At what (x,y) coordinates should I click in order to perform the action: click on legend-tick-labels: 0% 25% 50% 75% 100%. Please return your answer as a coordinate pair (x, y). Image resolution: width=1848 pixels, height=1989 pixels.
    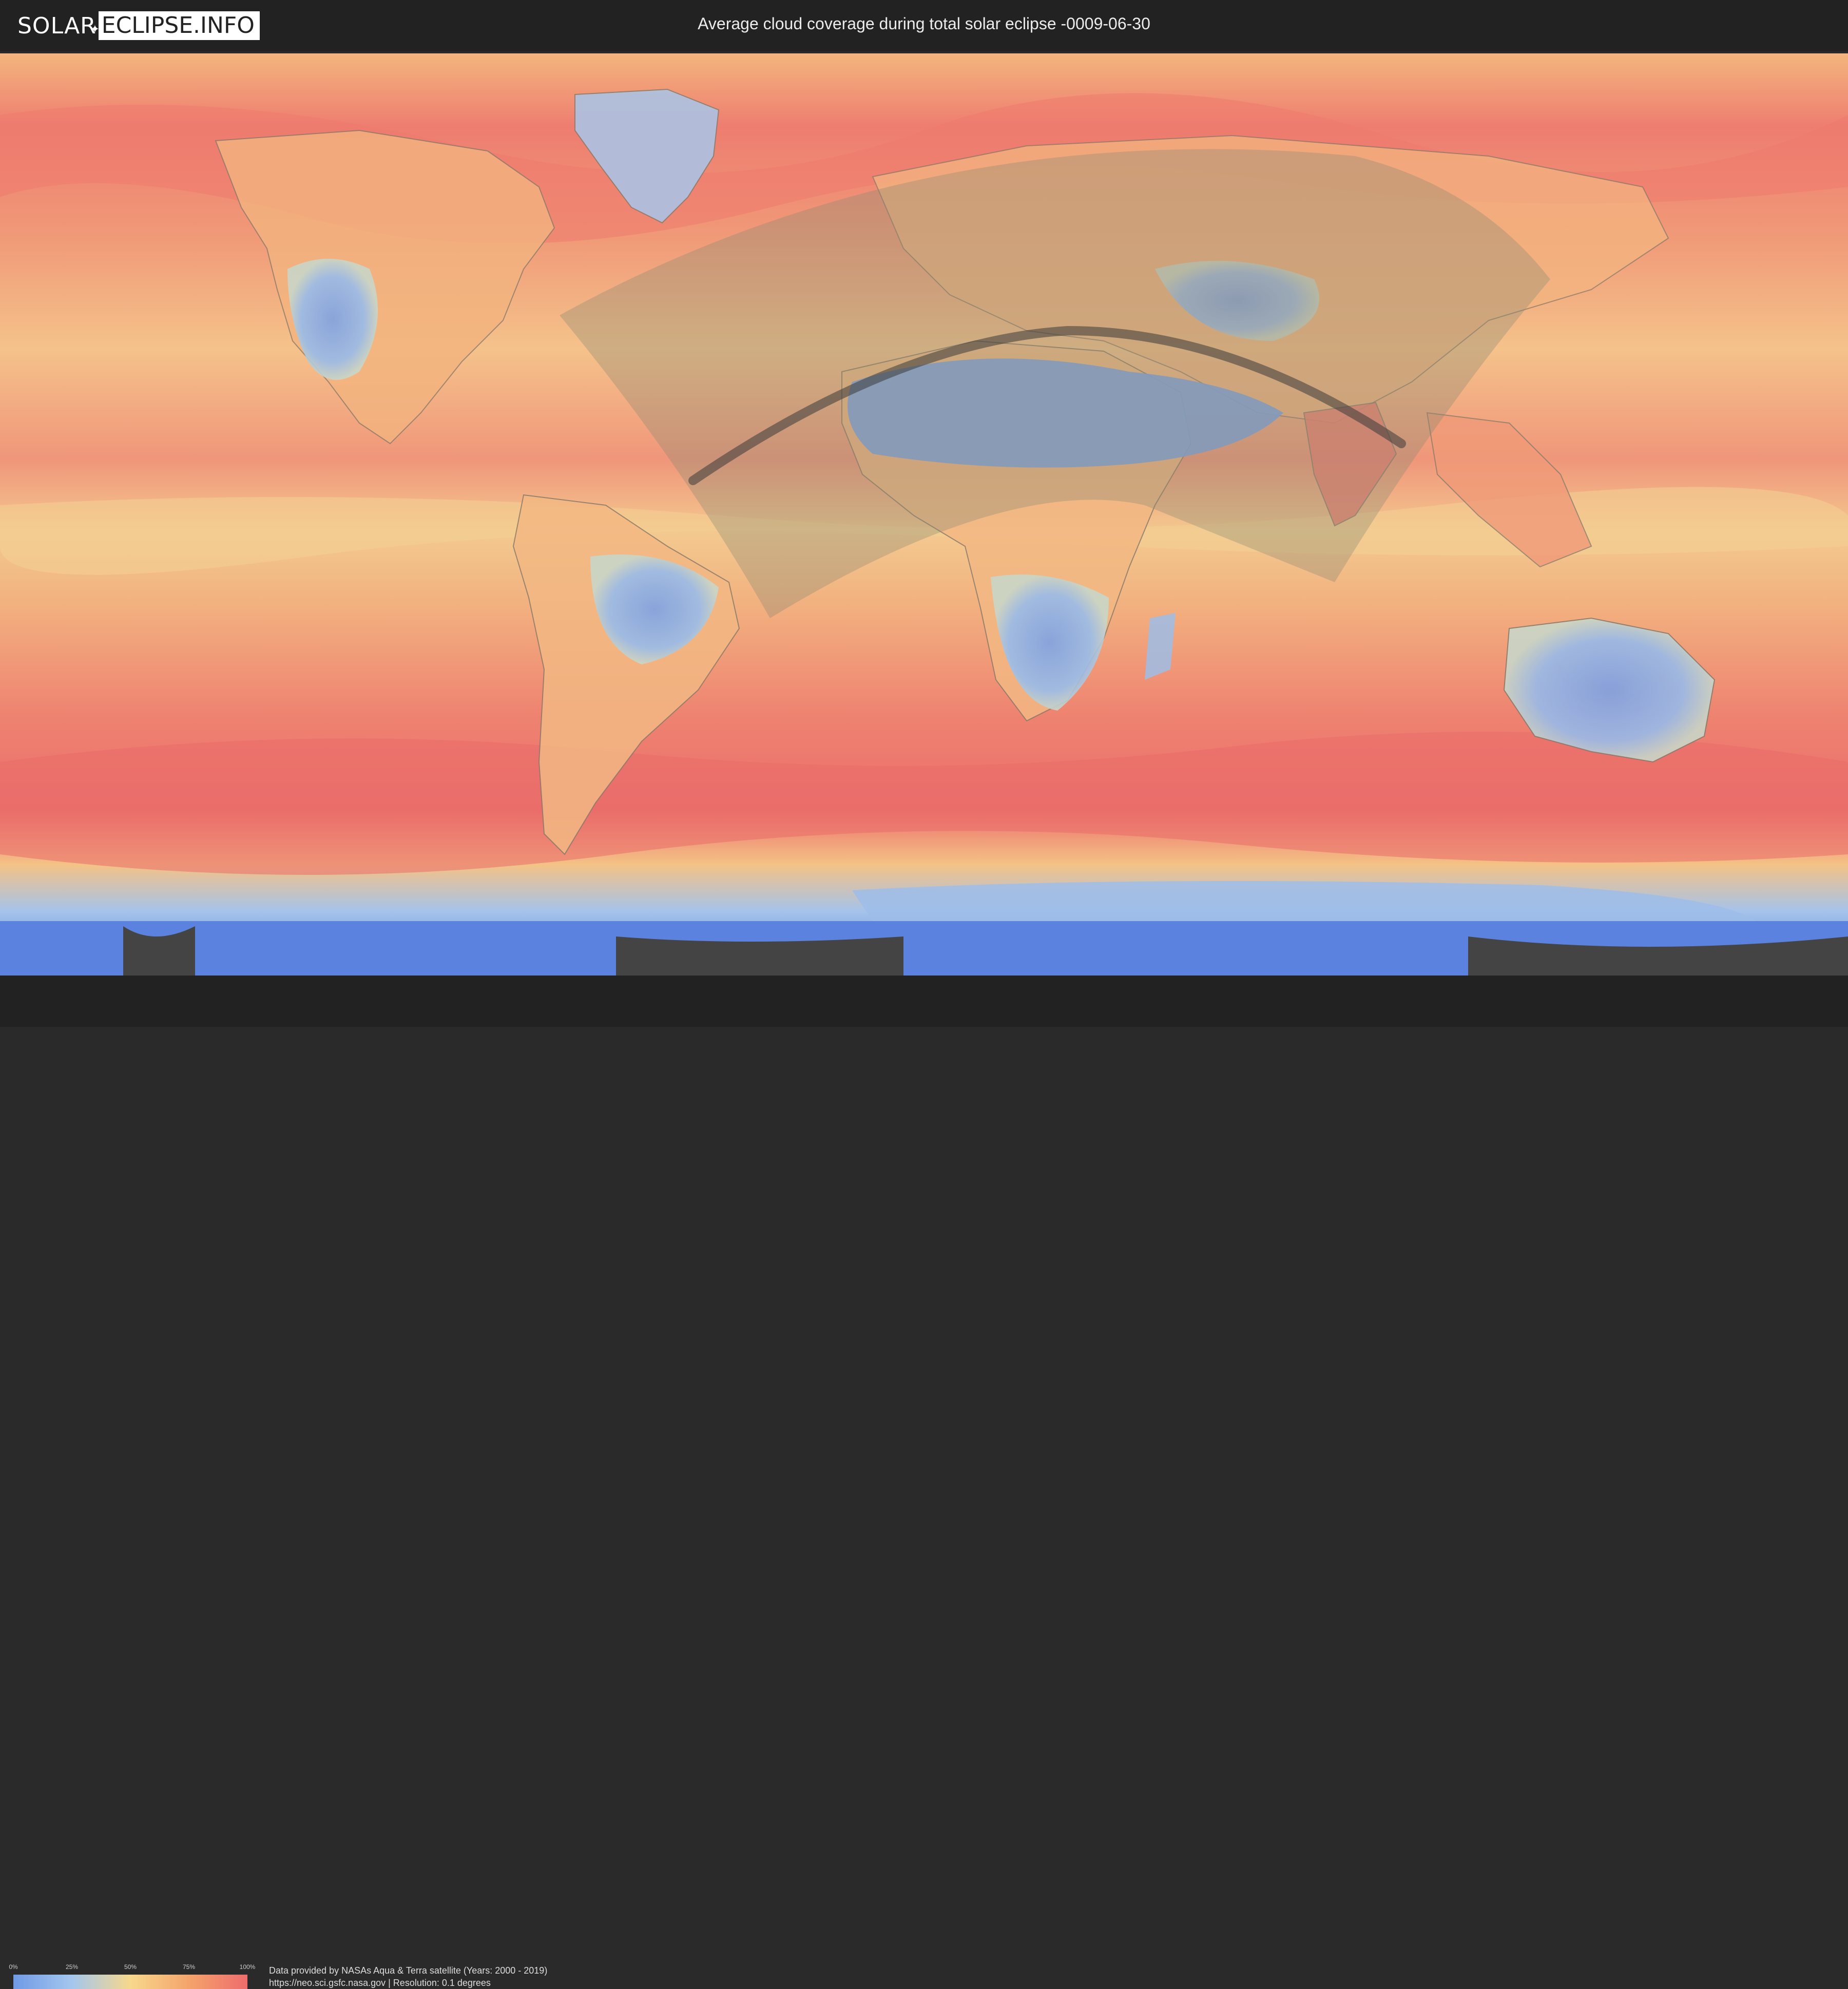
    Looking at the image, I should click on (132, 1967).